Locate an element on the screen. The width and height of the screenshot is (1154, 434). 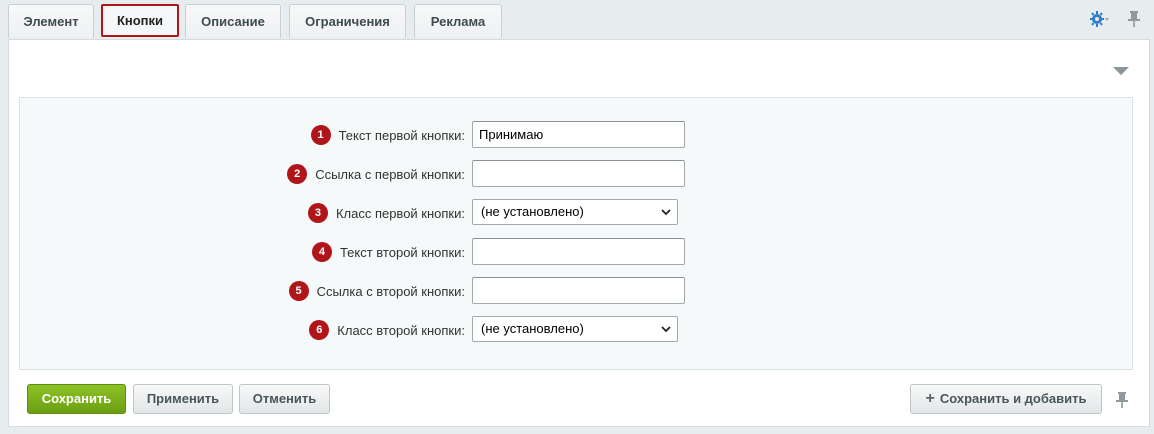
field-label-wrap: 1 Текст первой кнопки: is located at coordinates (387, 135).